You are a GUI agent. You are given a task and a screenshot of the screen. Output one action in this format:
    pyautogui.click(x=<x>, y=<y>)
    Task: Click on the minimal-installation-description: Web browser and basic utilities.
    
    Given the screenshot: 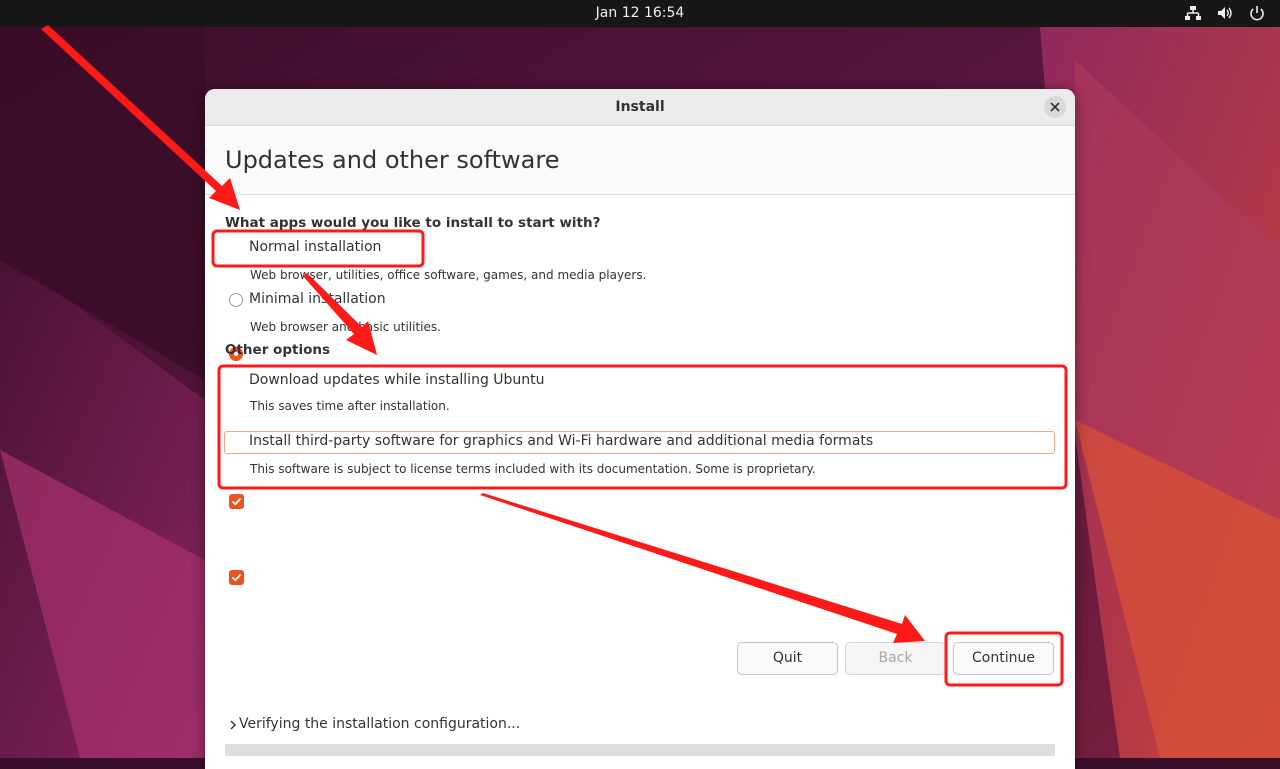 What is the action you would take?
    pyautogui.click(x=345, y=327)
    